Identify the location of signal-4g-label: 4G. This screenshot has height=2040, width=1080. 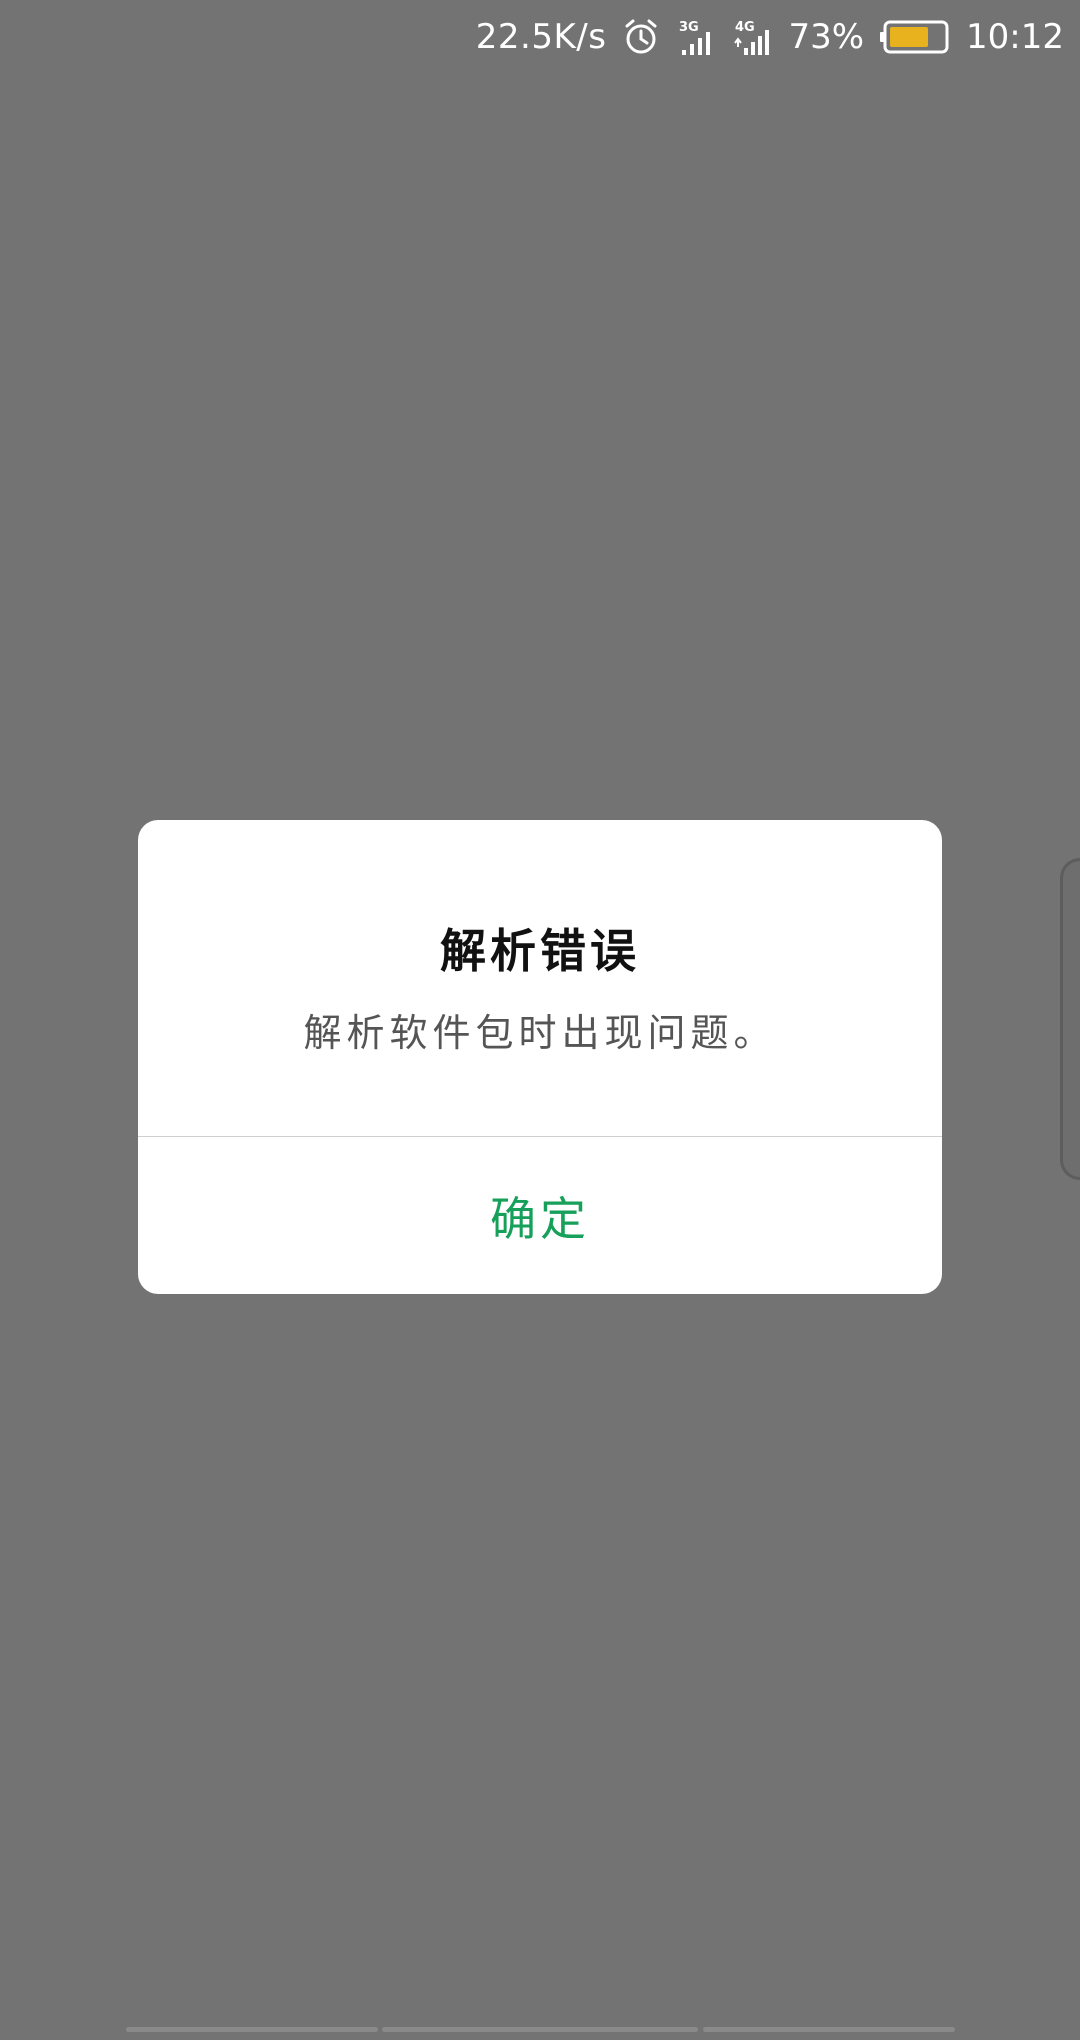
(745, 27).